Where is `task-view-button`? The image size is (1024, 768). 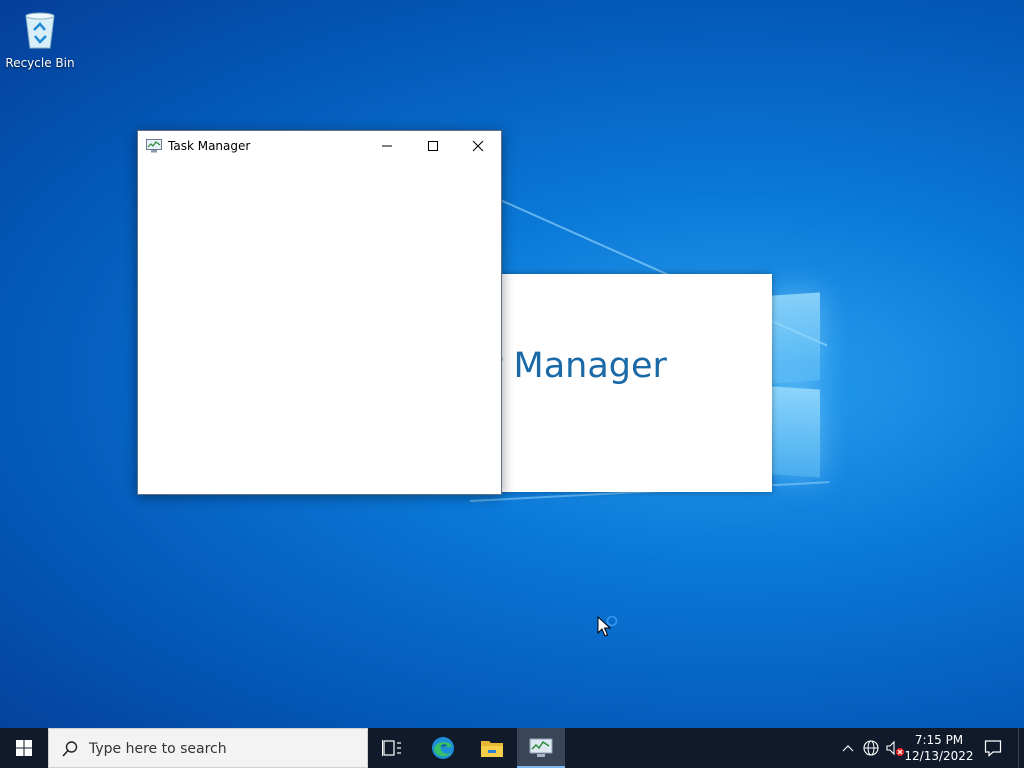
task-view-button is located at coordinates (392, 748).